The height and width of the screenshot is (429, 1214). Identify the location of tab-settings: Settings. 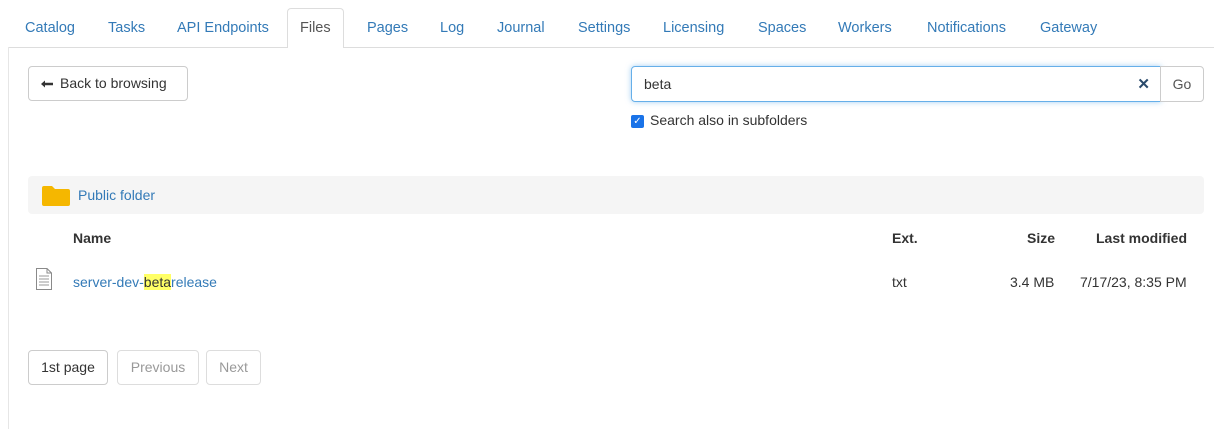
(604, 27).